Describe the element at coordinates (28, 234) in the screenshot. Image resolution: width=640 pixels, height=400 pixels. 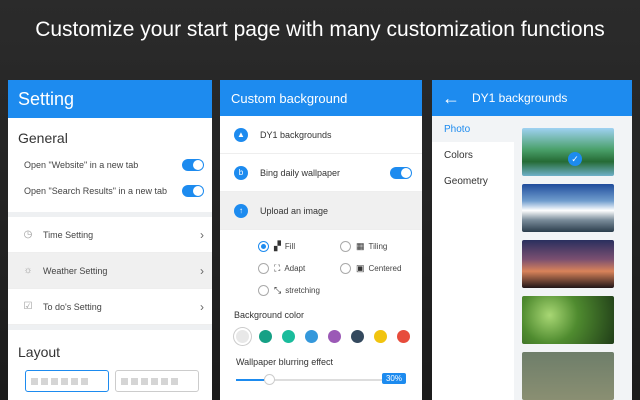
I see `clock-icon: ◷` at that location.